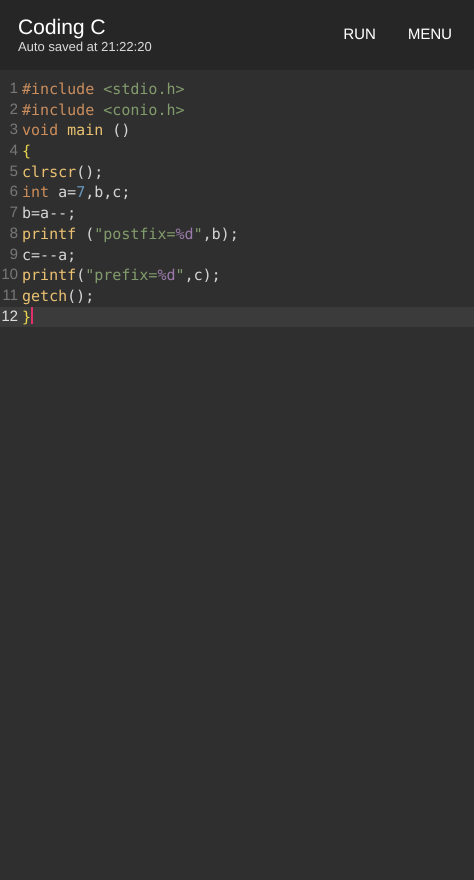 The width and height of the screenshot is (474, 880). I want to click on code-line: }, so click(26, 317).